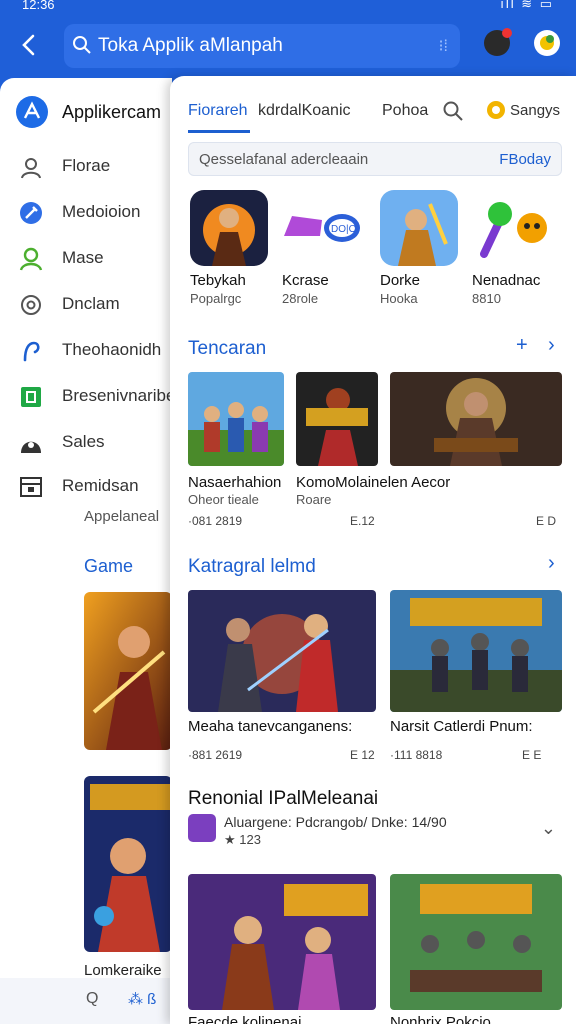 The image size is (576, 1024). I want to click on voice-icon: ⁝⁞, so click(443, 46).